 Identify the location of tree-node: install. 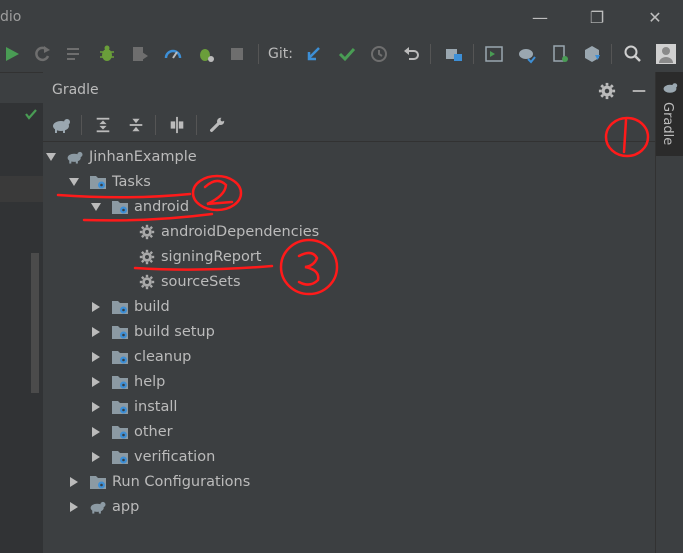
(134, 406).